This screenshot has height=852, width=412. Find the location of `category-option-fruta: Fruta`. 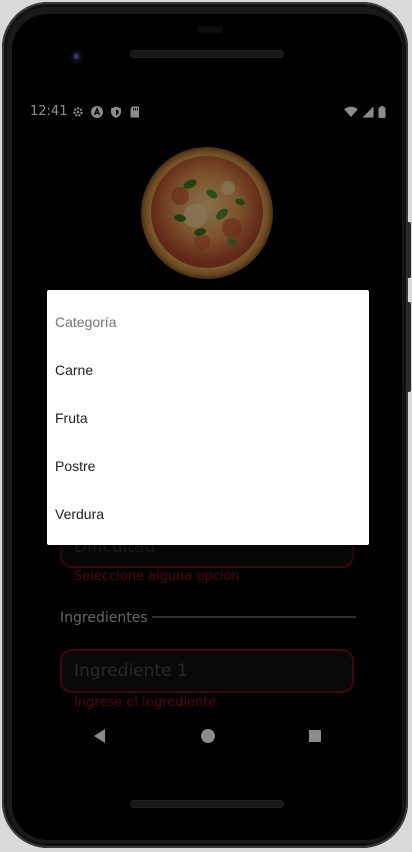

category-option-fruta: Fruta is located at coordinates (208, 418).